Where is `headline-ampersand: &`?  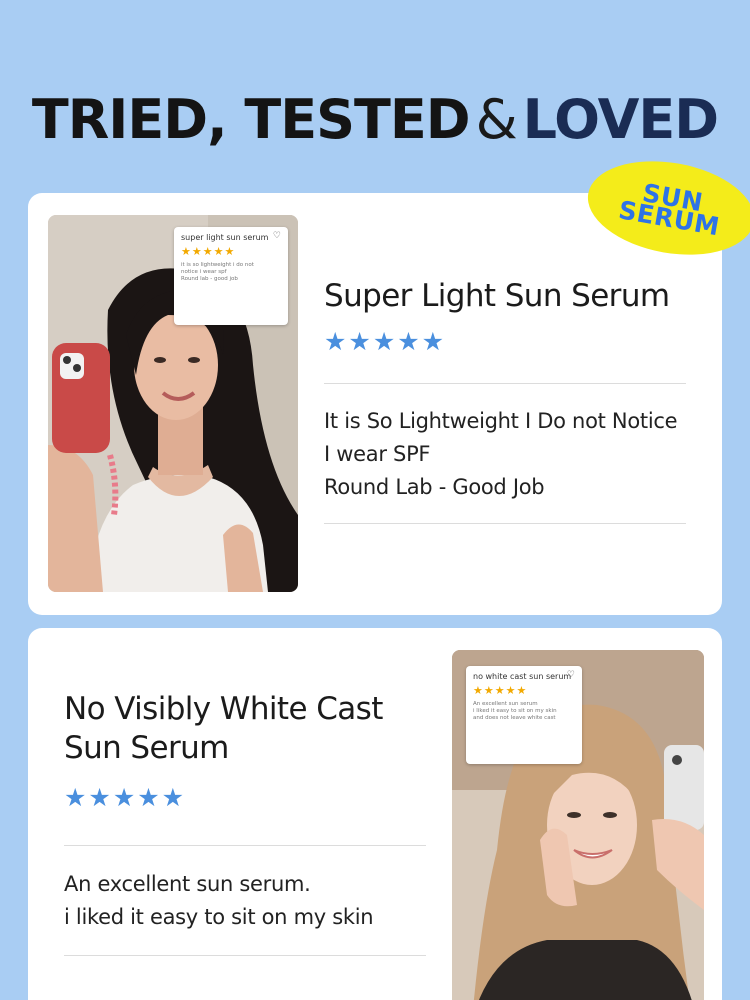 headline-ampersand: & is located at coordinates (496, 119).